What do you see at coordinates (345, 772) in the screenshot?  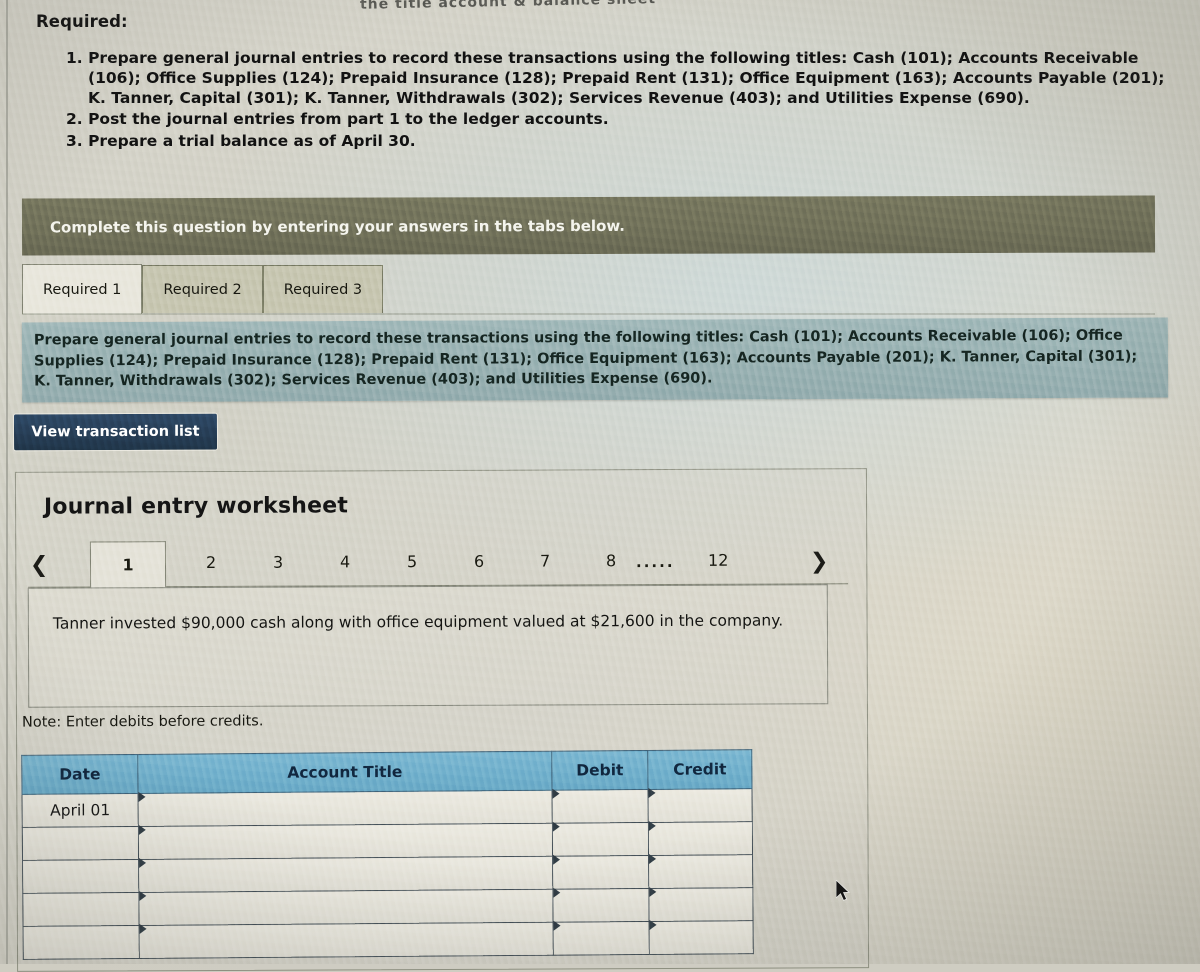 I see `column-header-account-title: Account Title` at bounding box center [345, 772].